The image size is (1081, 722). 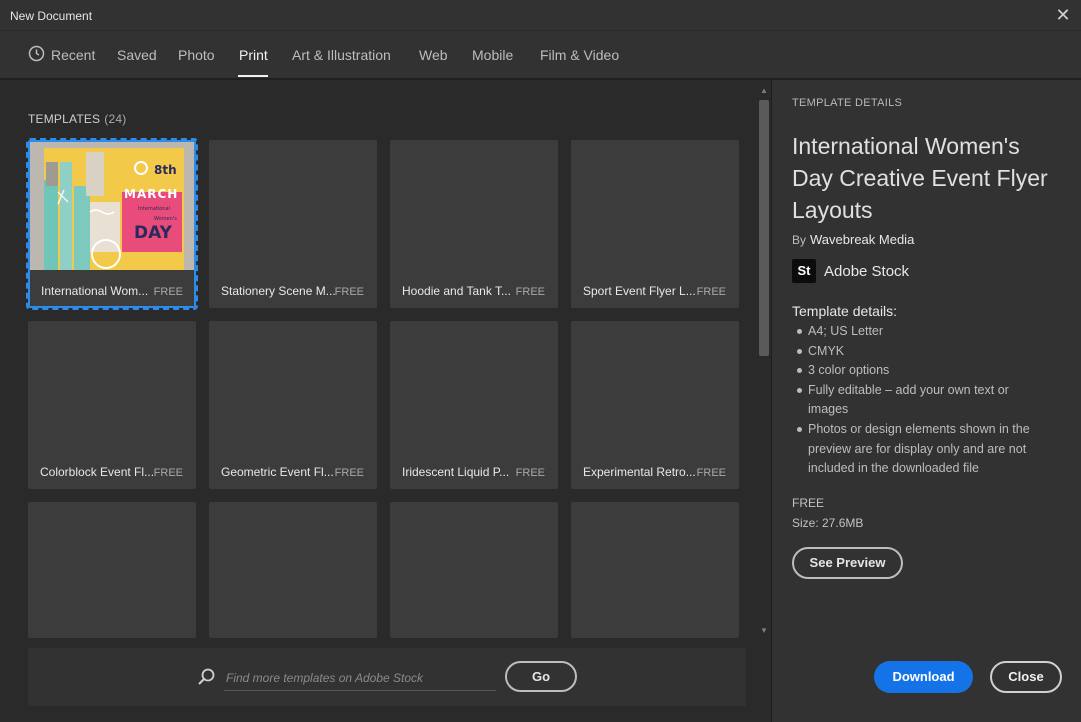 I want to click on tab-photo: Photo, so click(x=196, y=55).